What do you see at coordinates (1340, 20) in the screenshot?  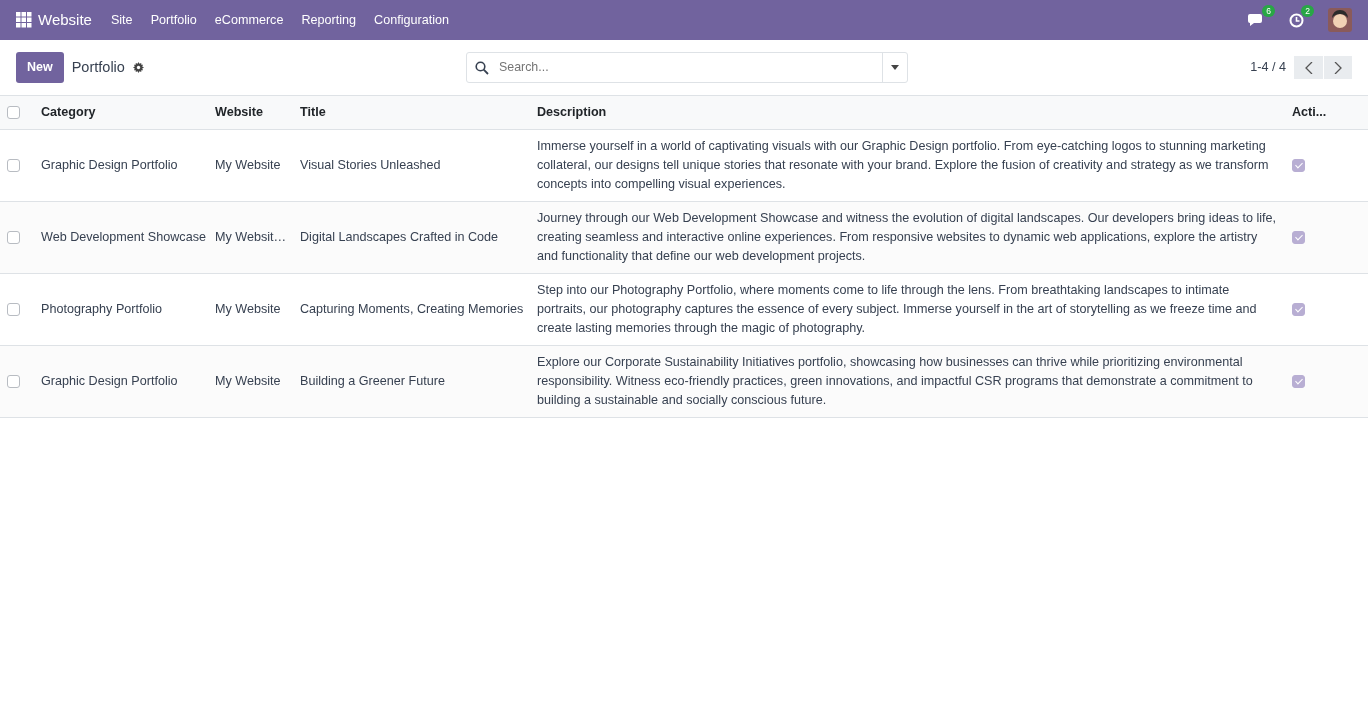 I see `avatar-icon` at bounding box center [1340, 20].